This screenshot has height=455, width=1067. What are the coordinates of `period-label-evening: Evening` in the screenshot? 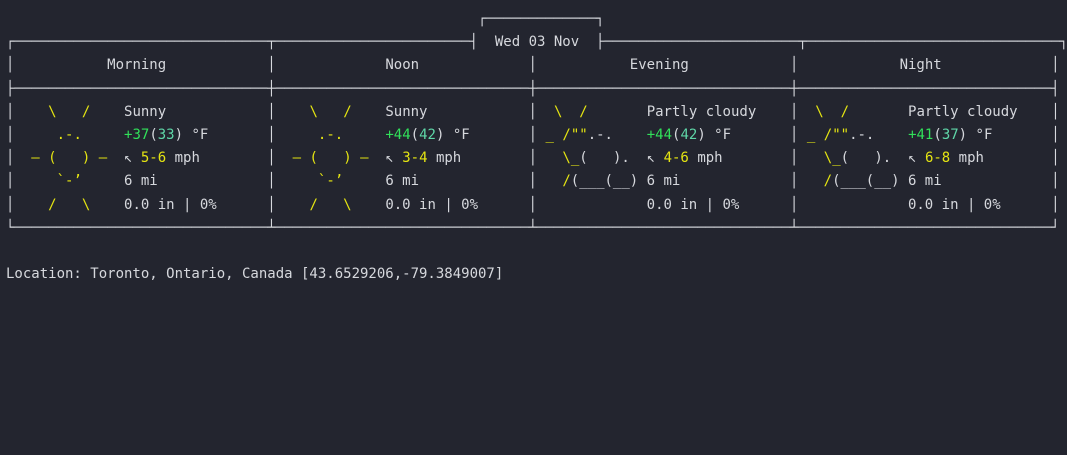 It's located at (659, 65).